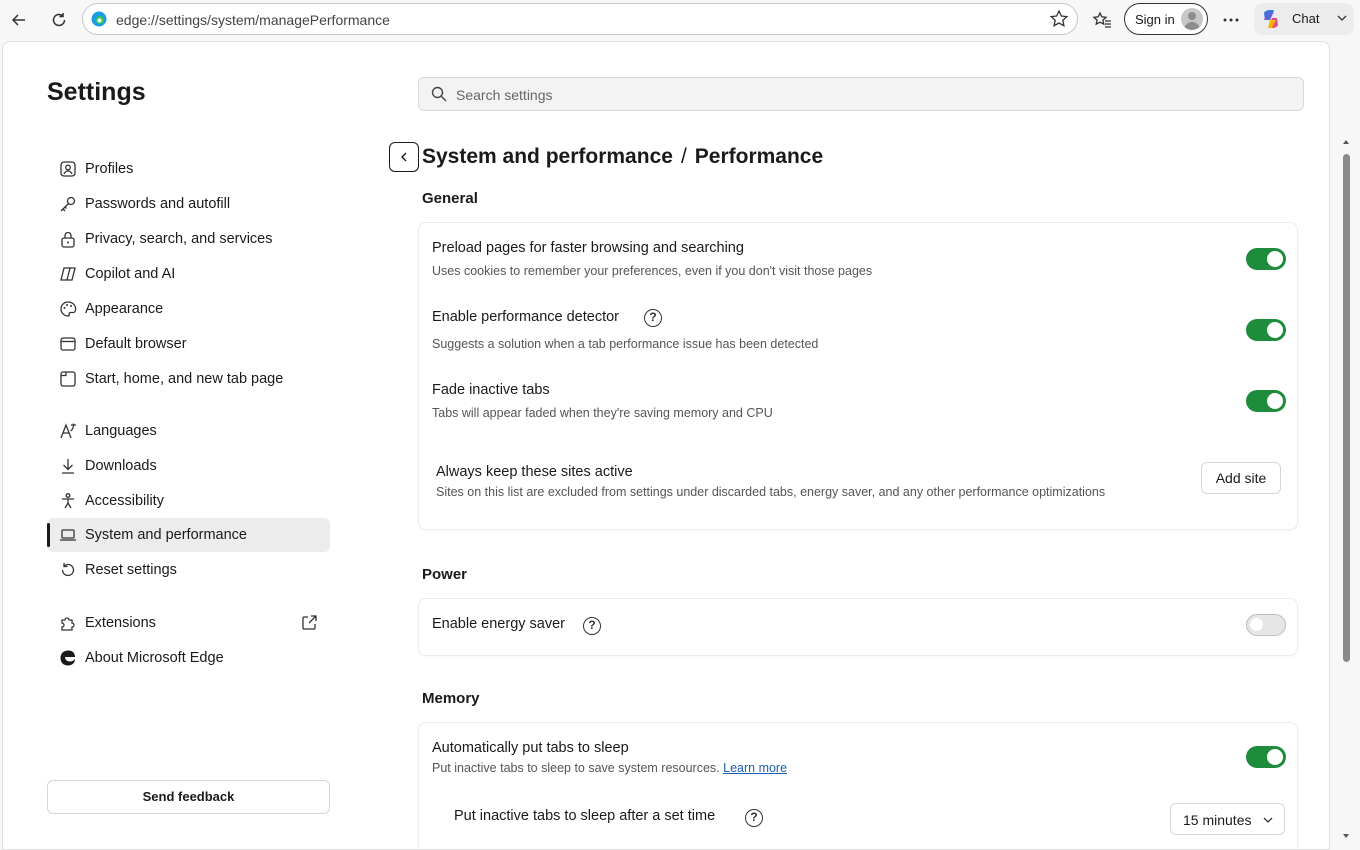  Describe the element at coordinates (68, 570) in the screenshot. I see `reset-icon` at that location.